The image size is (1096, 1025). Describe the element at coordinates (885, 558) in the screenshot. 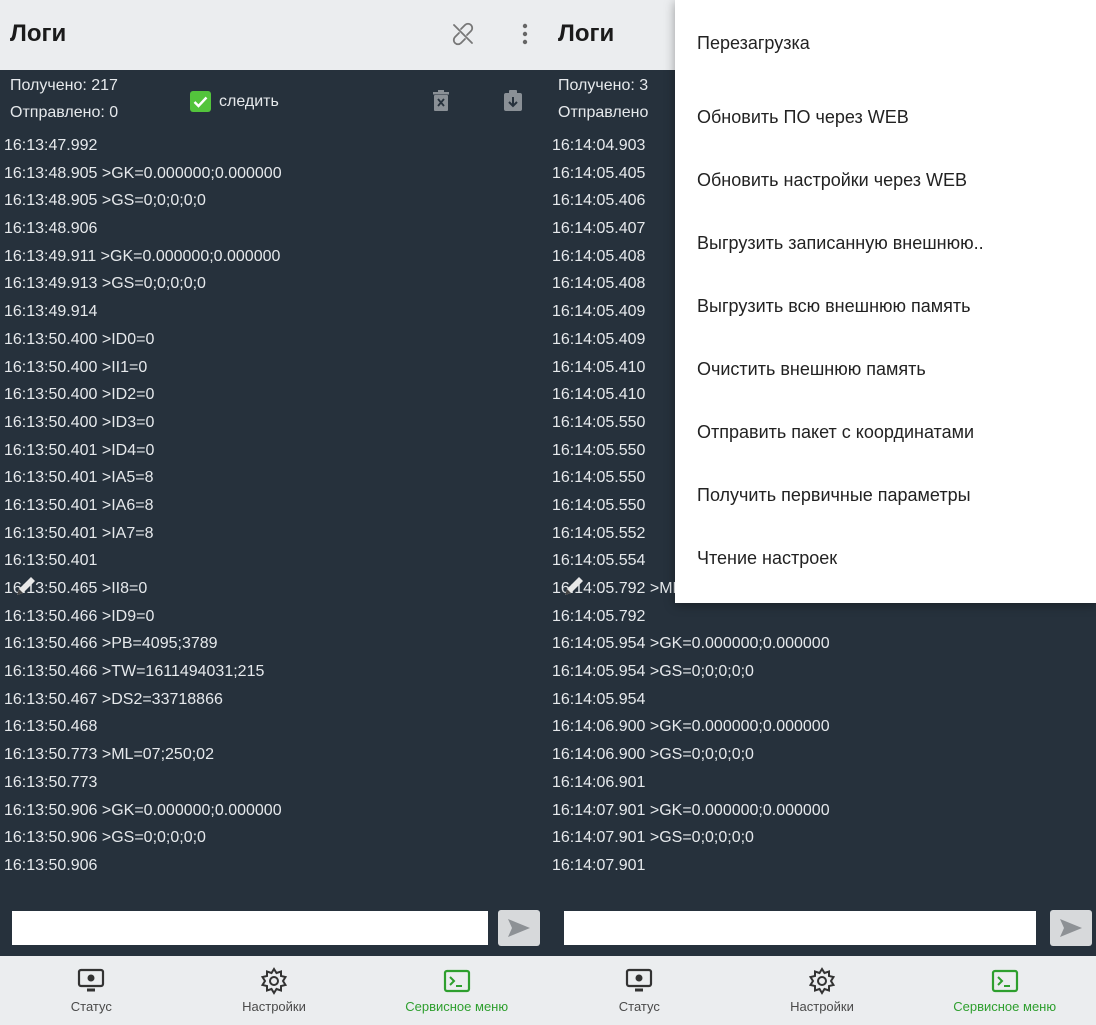

I see `menu-item-read-settings: Чтение настроек` at that location.